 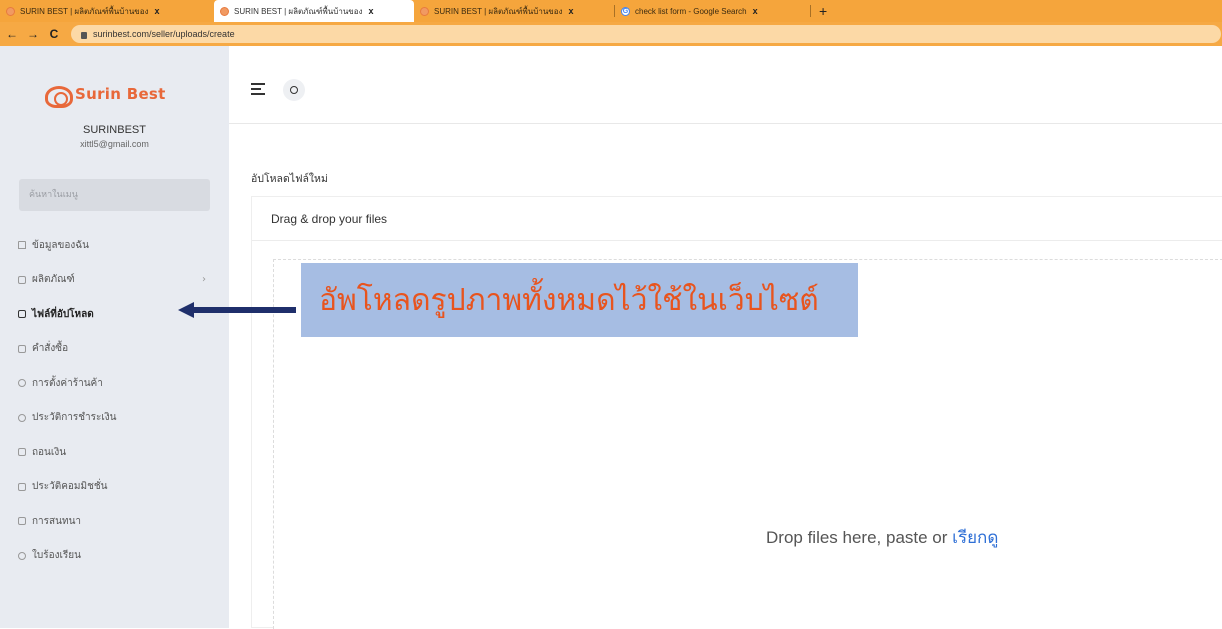 What do you see at coordinates (164, 34) in the screenshot?
I see `url-text: surinbest.com/seller/uploads/create` at bounding box center [164, 34].